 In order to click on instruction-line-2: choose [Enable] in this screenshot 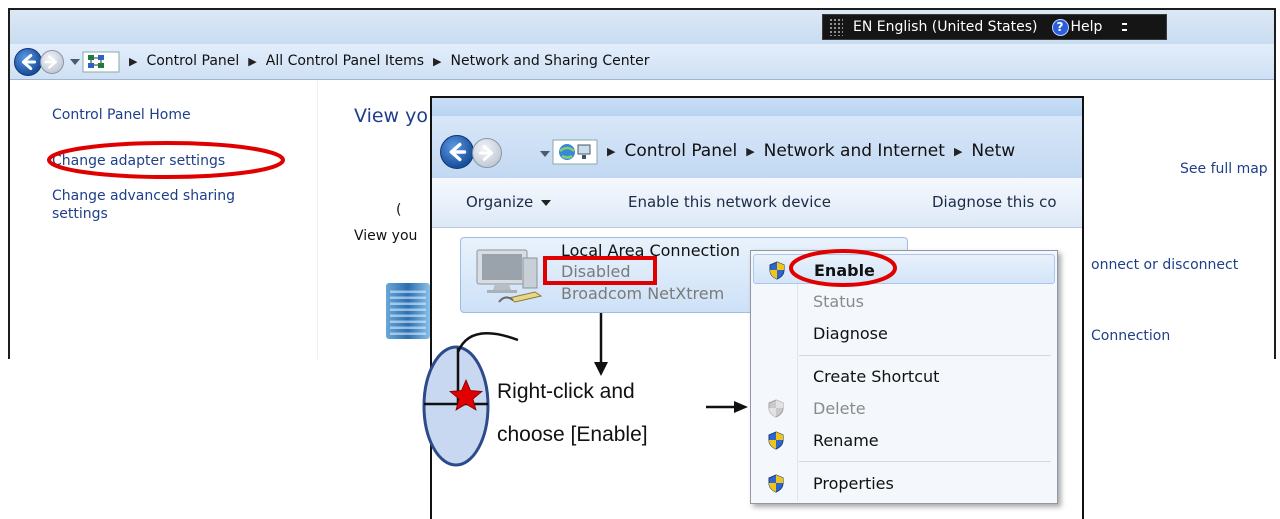, I will do `click(572, 434)`.